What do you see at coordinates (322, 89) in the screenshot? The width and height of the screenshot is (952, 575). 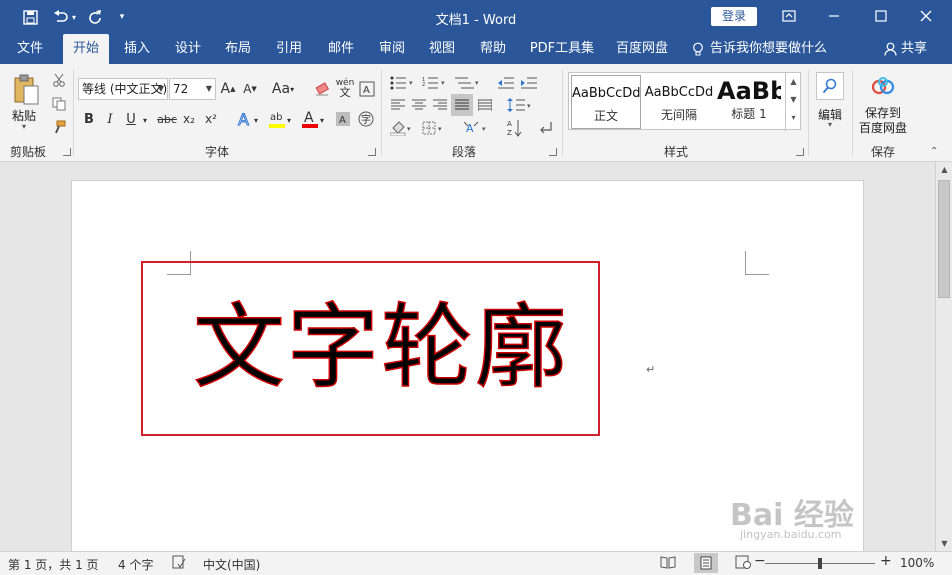 I see `clear-format-icon` at bounding box center [322, 89].